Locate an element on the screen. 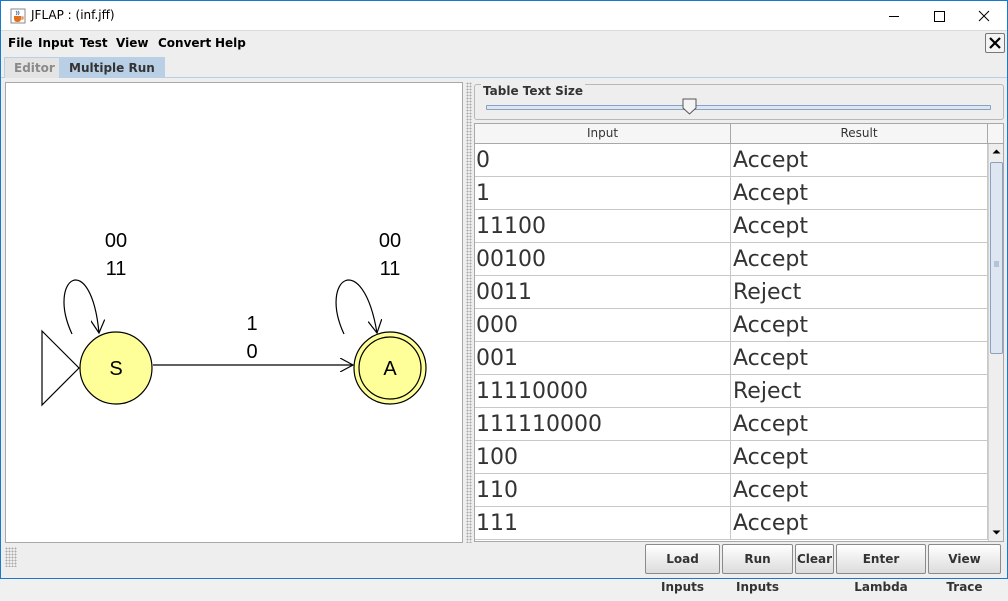 This screenshot has width=1008, height=601. loop-s-label-1: 00 is located at coordinates (116, 241).